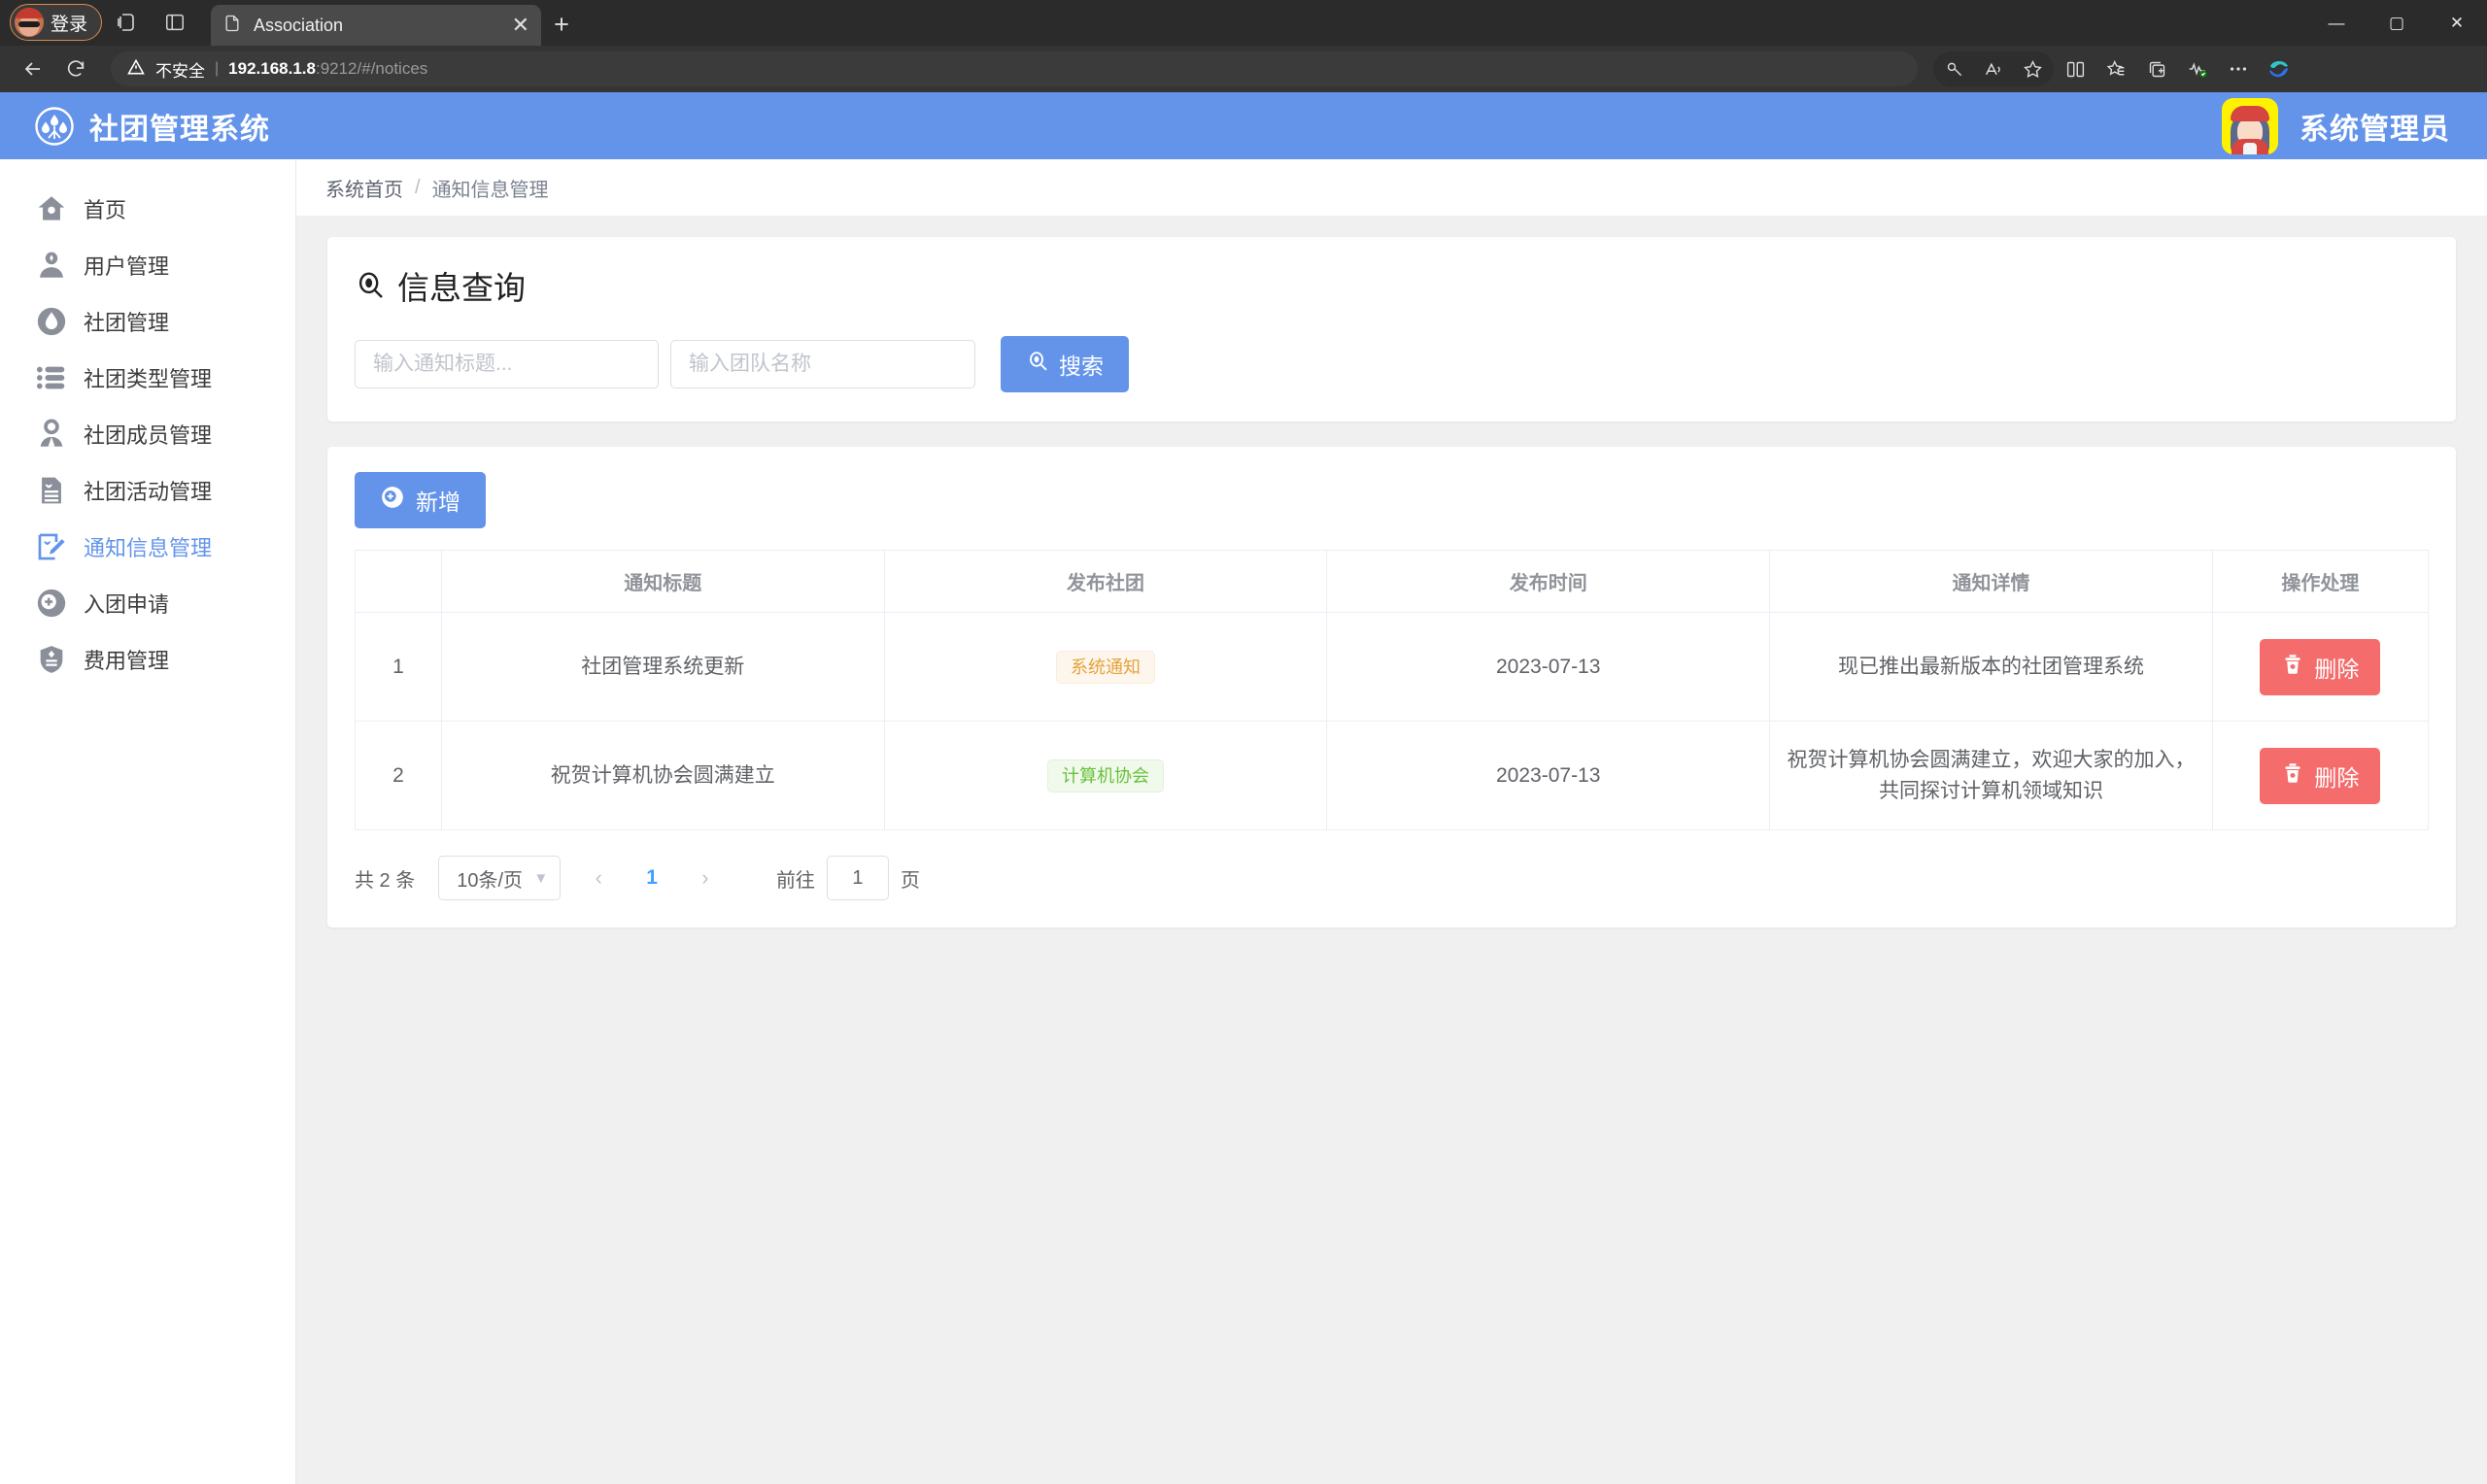  What do you see at coordinates (662, 581) in the screenshot?
I see `column-header-title: 通知标题` at bounding box center [662, 581].